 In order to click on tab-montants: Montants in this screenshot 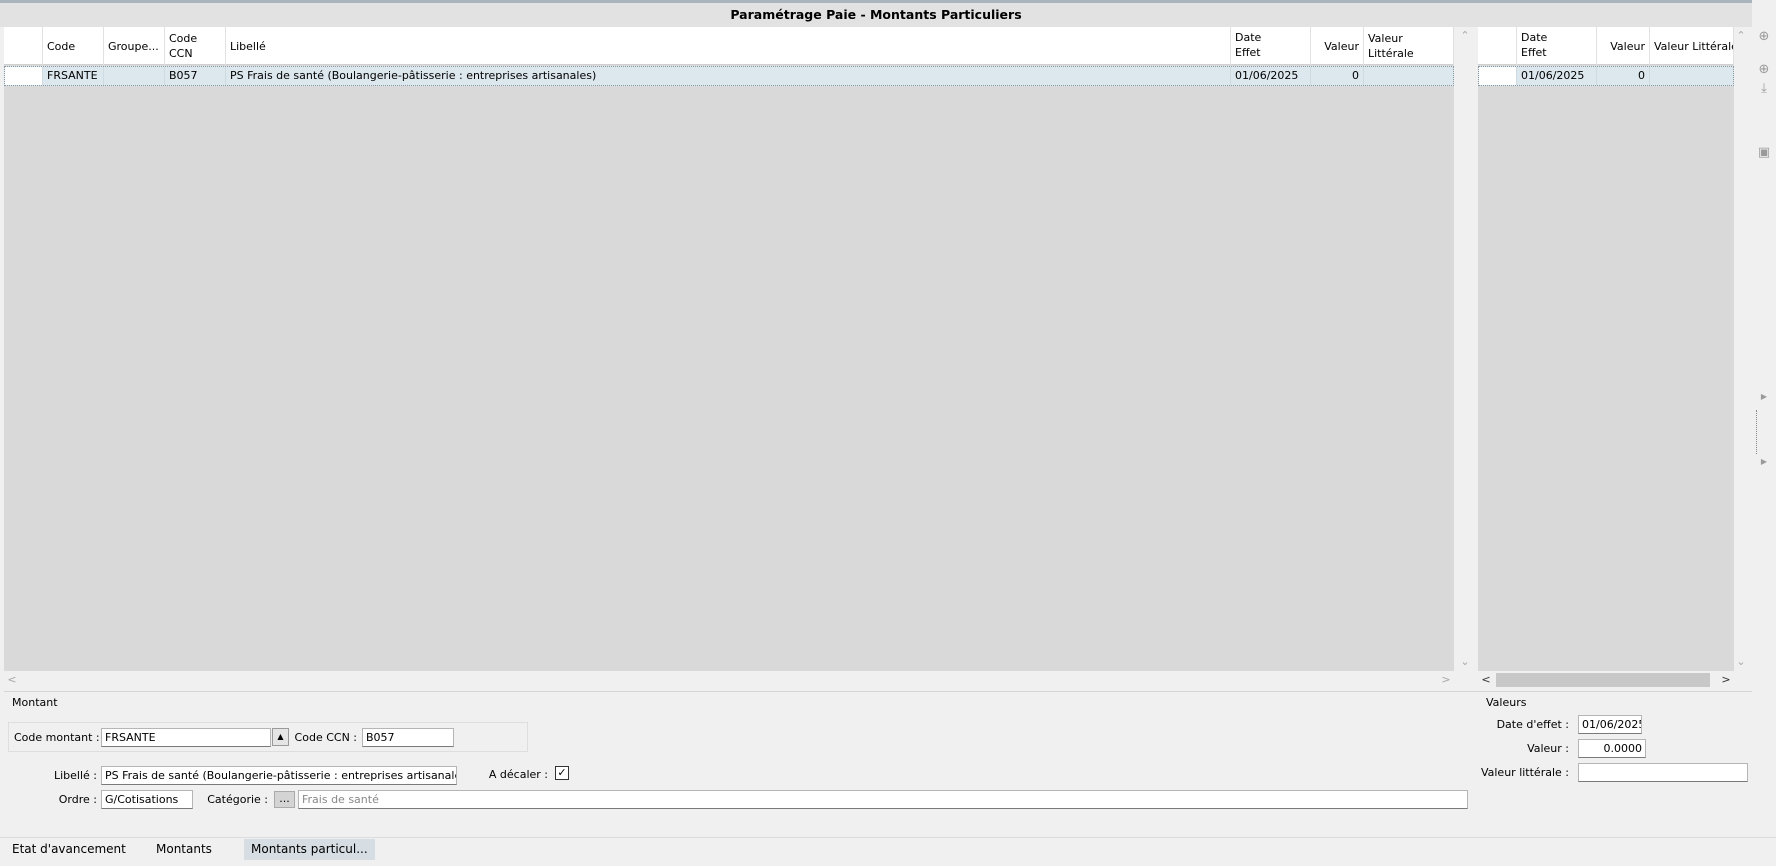, I will do `click(184, 849)`.